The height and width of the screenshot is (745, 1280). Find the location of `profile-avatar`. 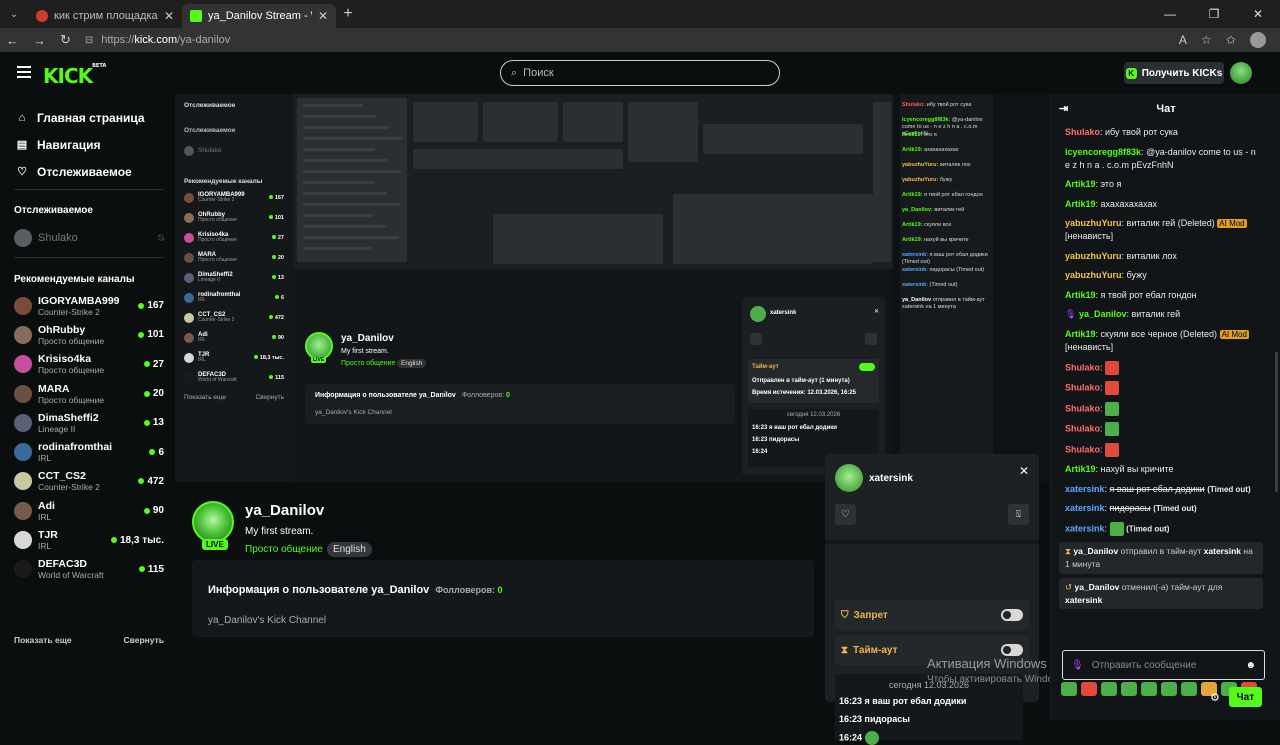

profile-avatar is located at coordinates (1258, 40).